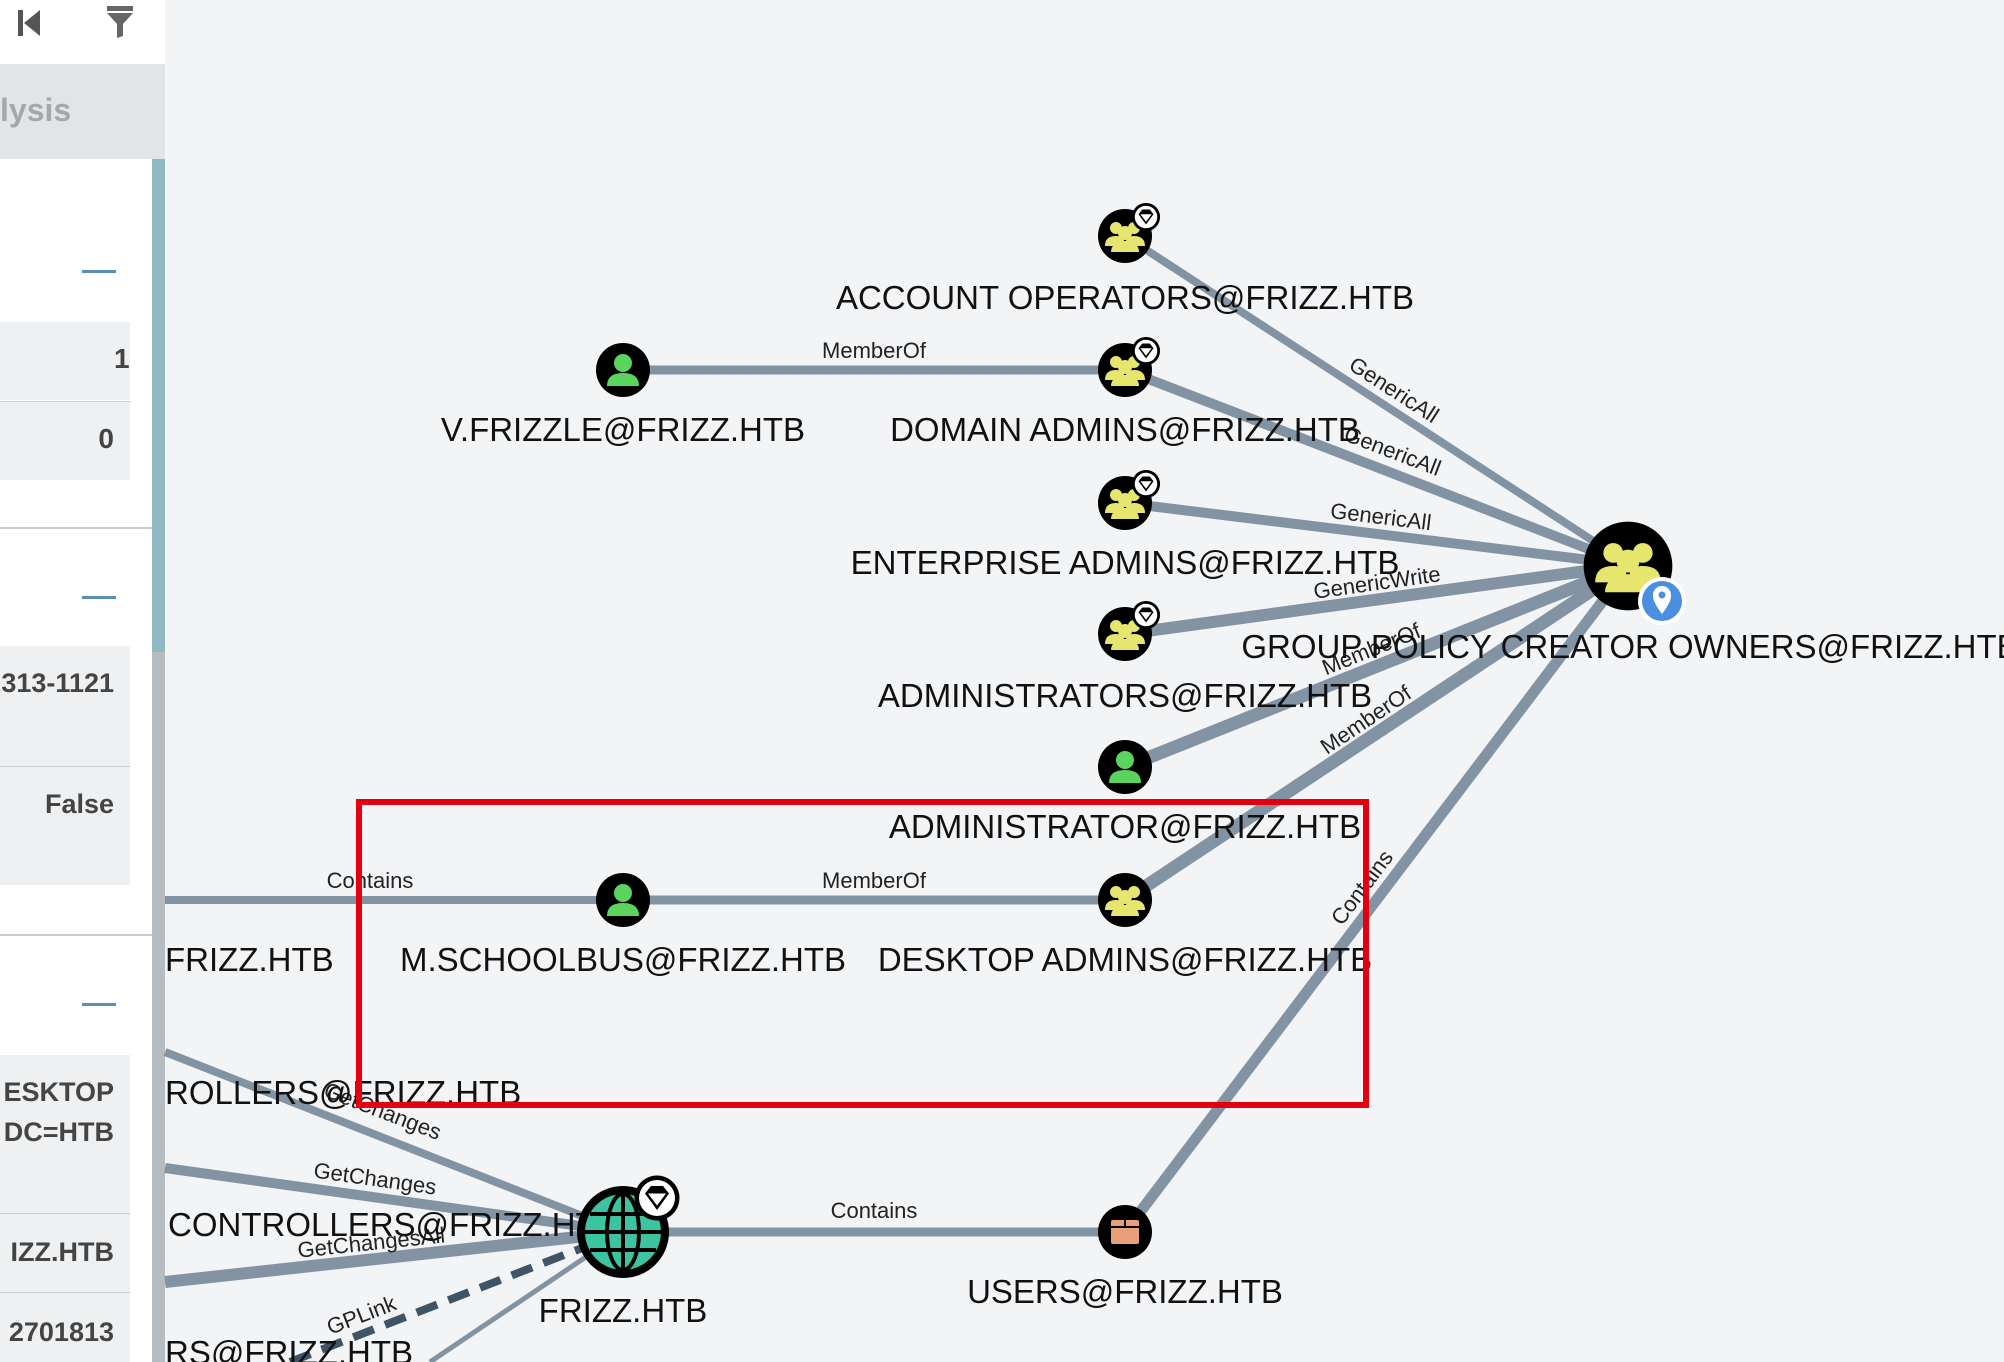 The width and height of the screenshot is (2004, 1362). I want to click on node-label: DOMAIN ADMINS@FRIZZ.HTB, so click(1125, 429).